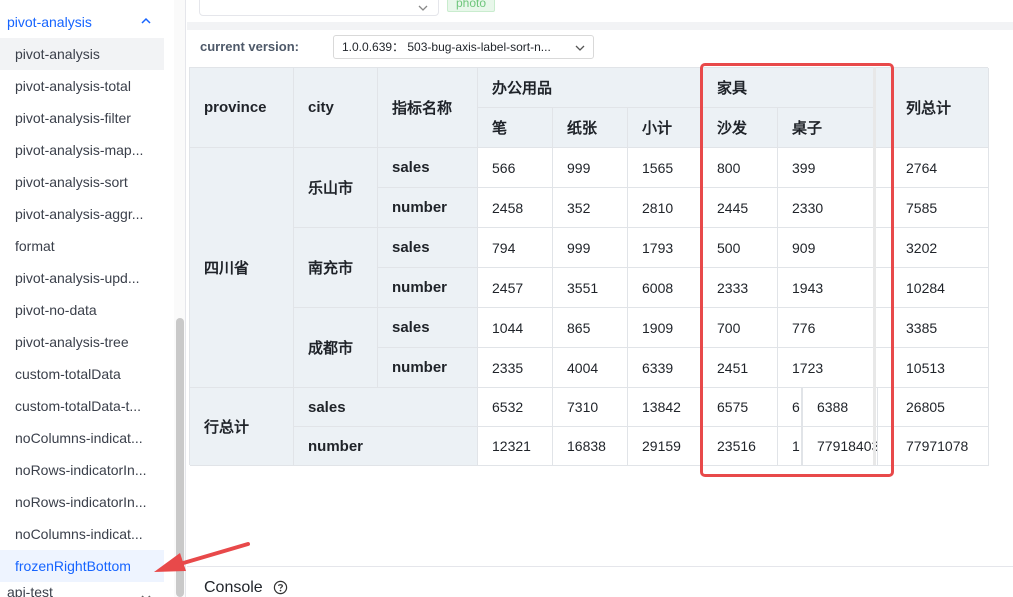 The image size is (1013, 597). What do you see at coordinates (82, 182) in the screenshot?
I see `sidebar-item-pivot-analysis-sort: pivot-analysis-sort` at bounding box center [82, 182].